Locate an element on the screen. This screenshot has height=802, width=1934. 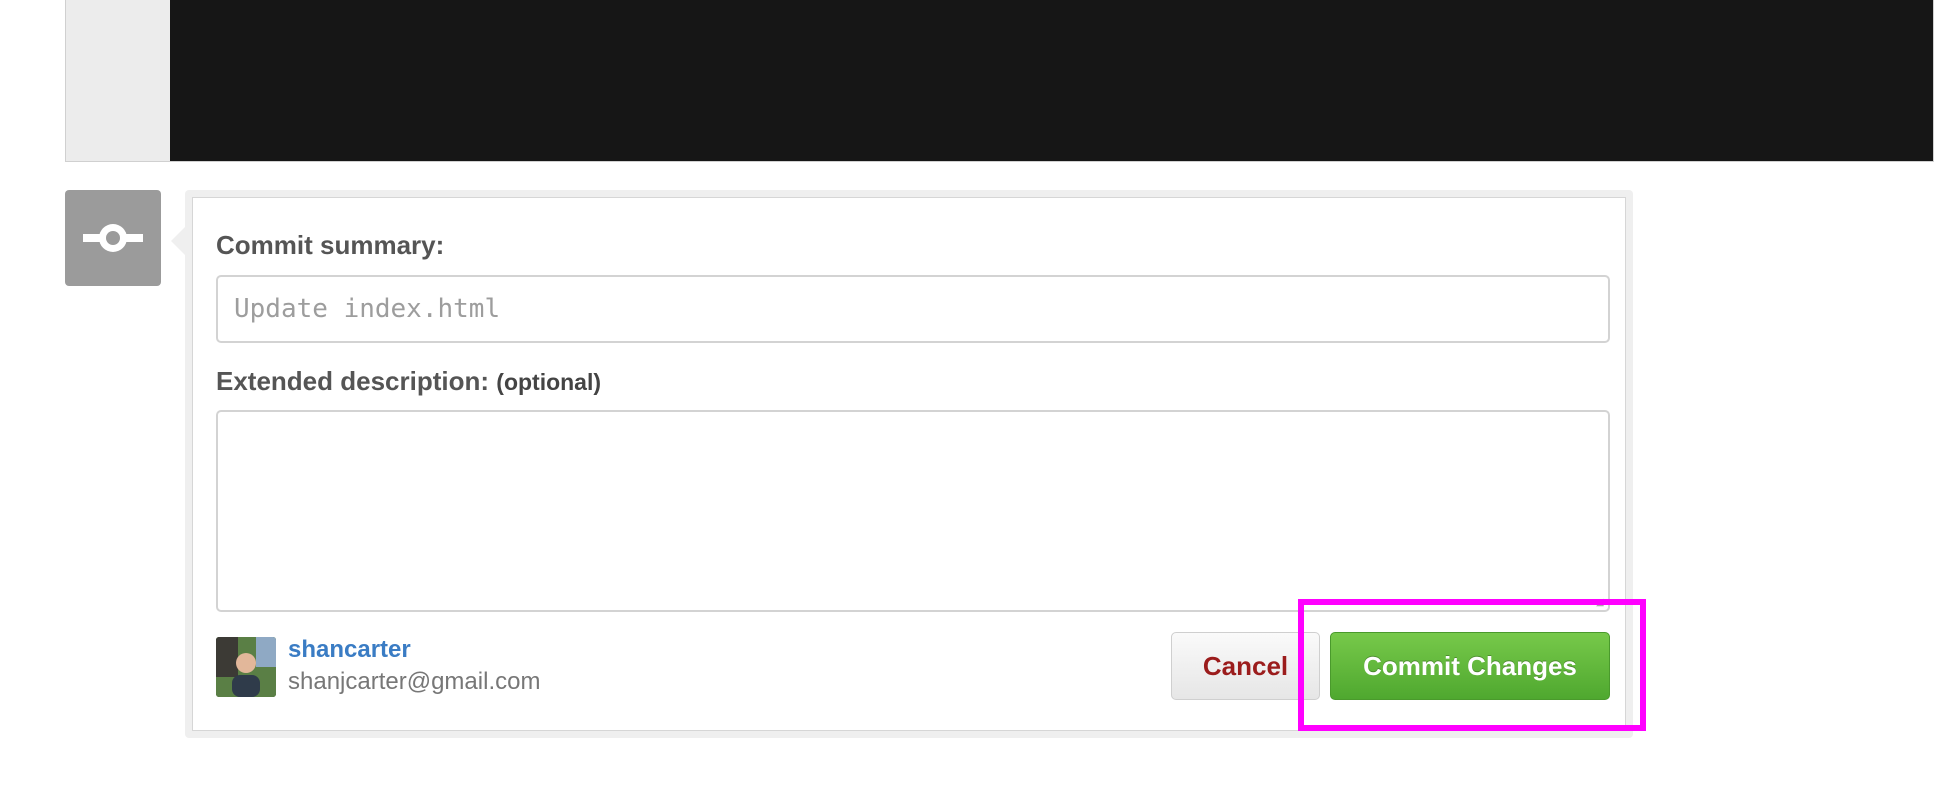
commit-summary-input is located at coordinates (913, 309).